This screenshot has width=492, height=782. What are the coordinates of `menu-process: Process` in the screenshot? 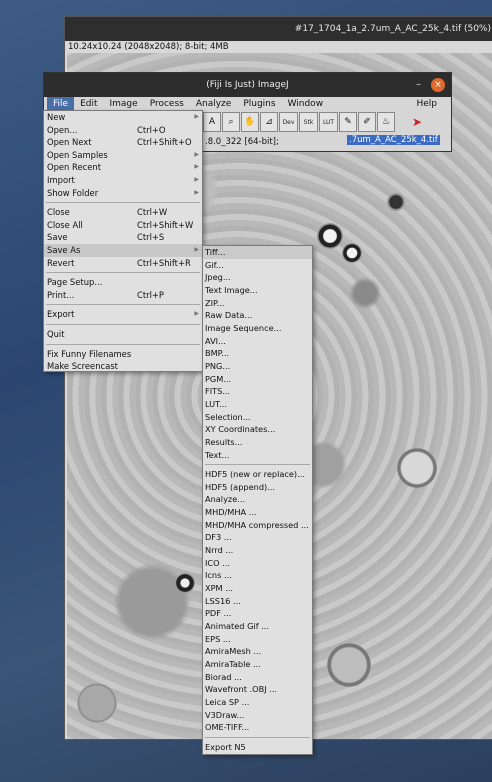 It's located at (167, 104).